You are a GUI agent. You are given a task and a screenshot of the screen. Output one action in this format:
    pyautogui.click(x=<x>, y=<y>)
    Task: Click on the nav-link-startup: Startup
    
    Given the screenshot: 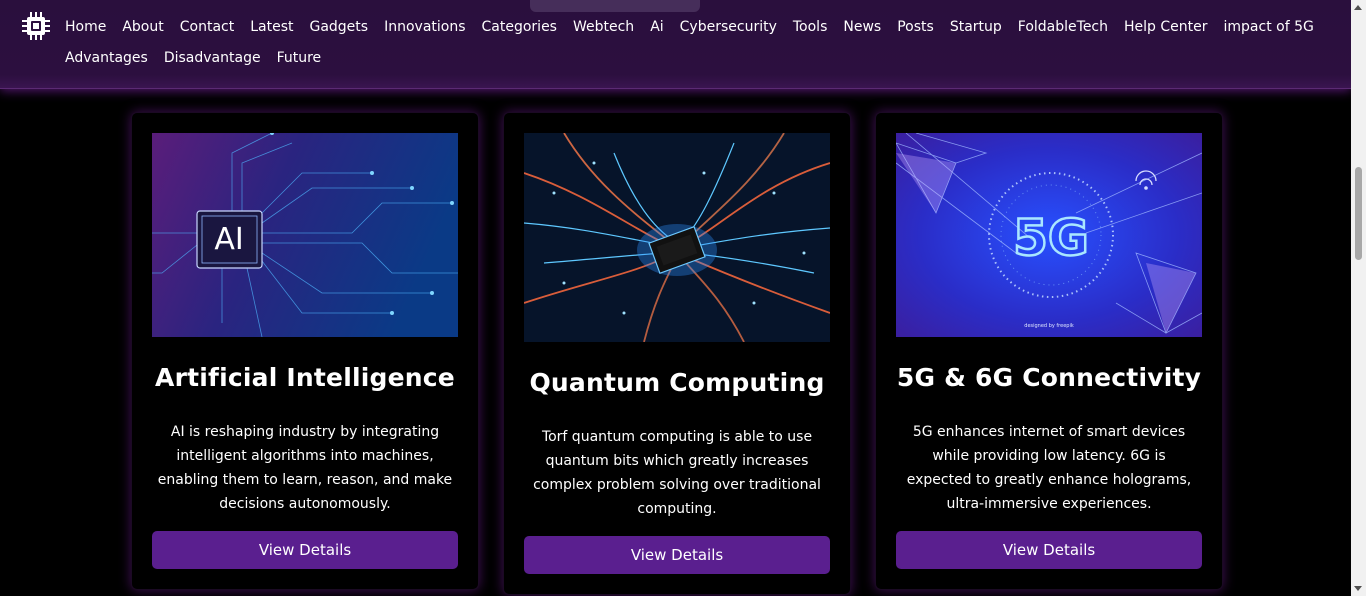 What is the action you would take?
    pyautogui.click(x=976, y=27)
    